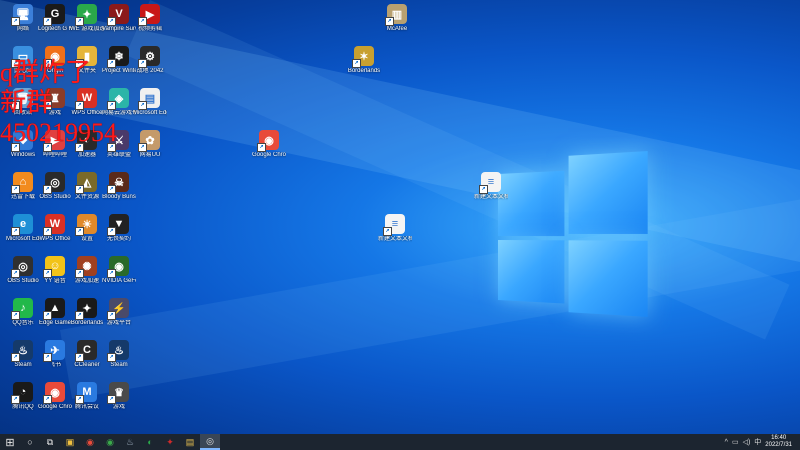 The width and height of the screenshot is (800, 450). I want to click on start-button: ⊞, so click(10, 442).